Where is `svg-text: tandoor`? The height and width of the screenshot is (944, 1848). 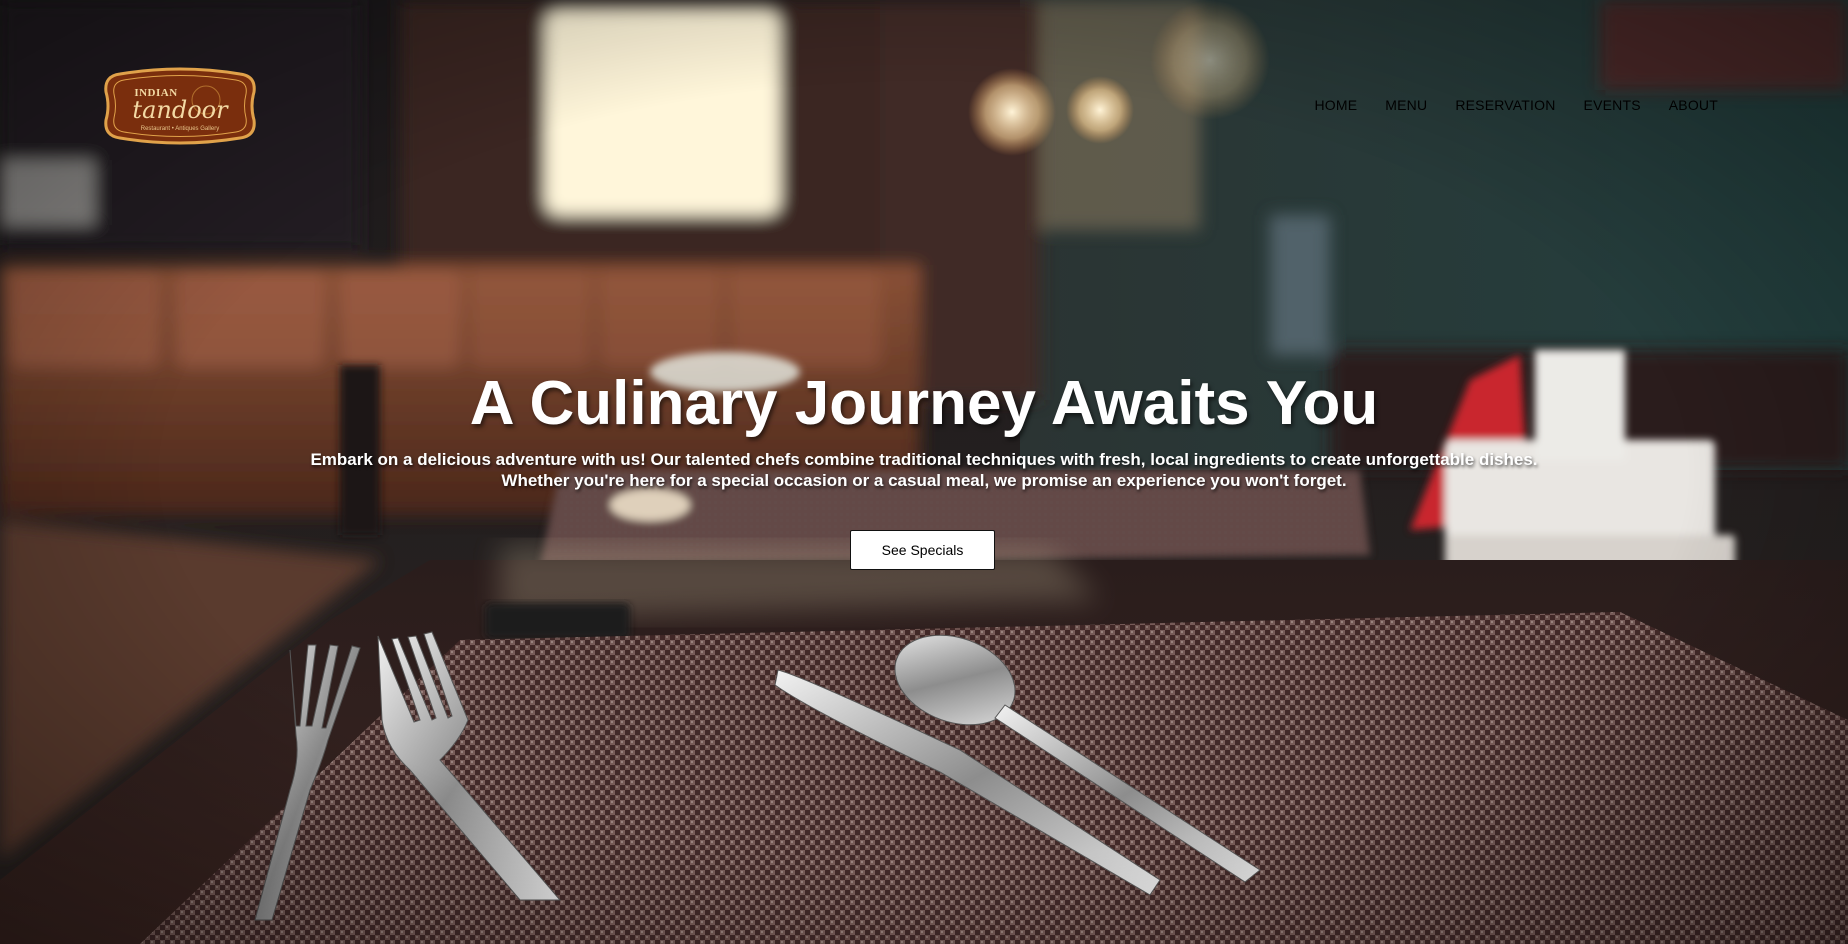 svg-text: tandoor is located at coordinates (180, 110).